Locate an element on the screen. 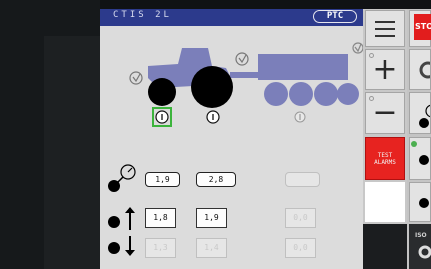  trailer-hitch-icon is located at coordinates (245, 75).